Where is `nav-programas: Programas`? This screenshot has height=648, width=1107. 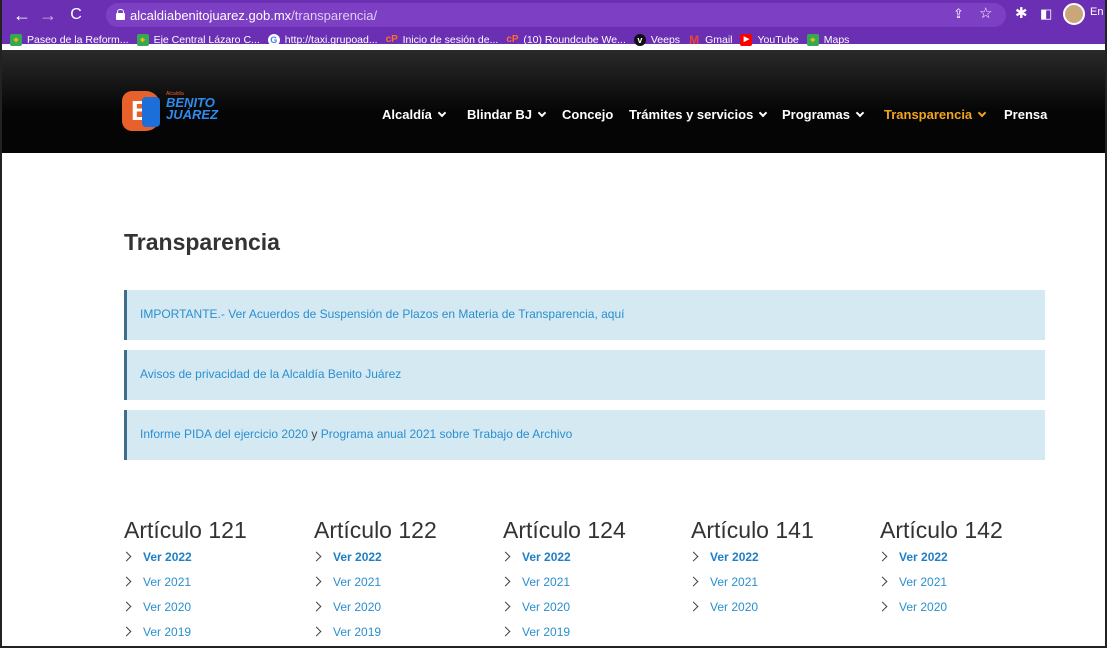
nav-programas: Programas is located at coordinates (823, 114).